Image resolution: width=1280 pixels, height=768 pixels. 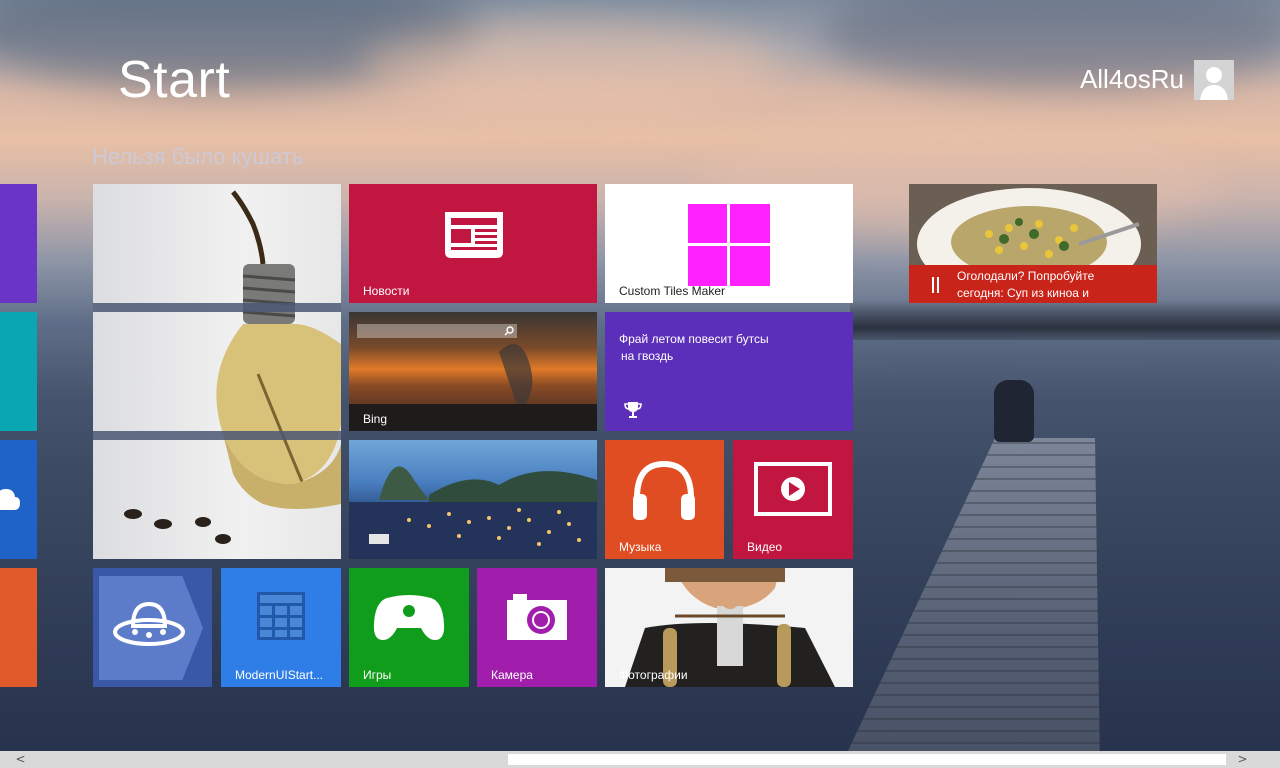 What do you see at coordinates (377, 675) in the screenshot?
I see `tile-label: Игры` at bounding box center [377, 675].